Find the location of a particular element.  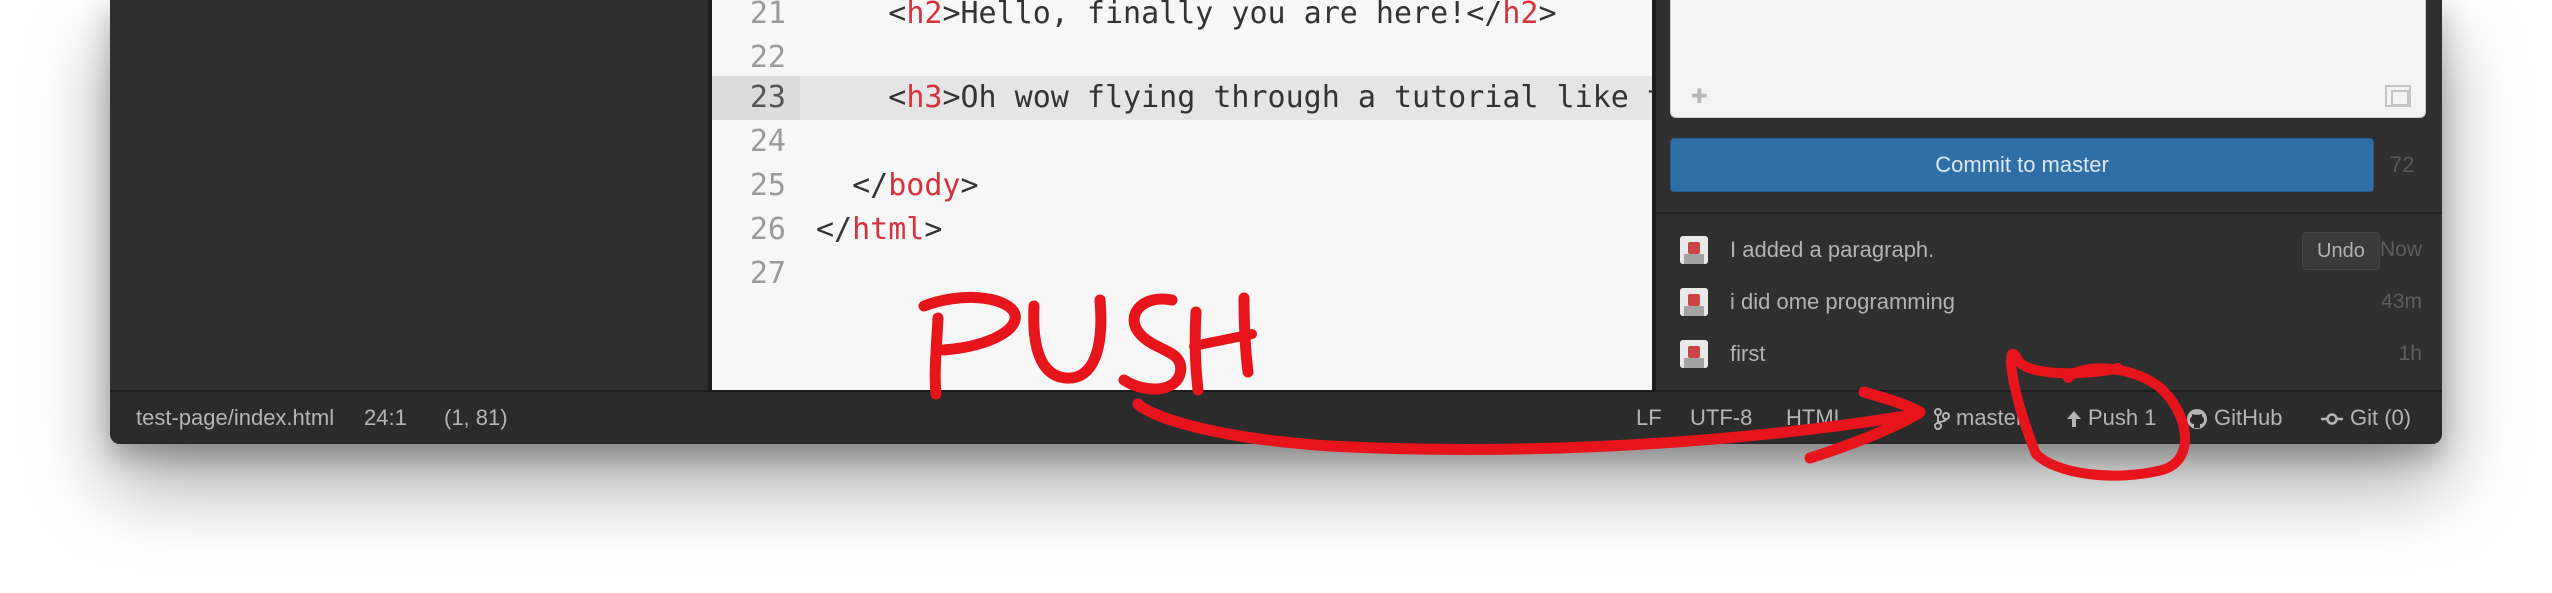

code-text: </html> is located at coordinates (879, 229).